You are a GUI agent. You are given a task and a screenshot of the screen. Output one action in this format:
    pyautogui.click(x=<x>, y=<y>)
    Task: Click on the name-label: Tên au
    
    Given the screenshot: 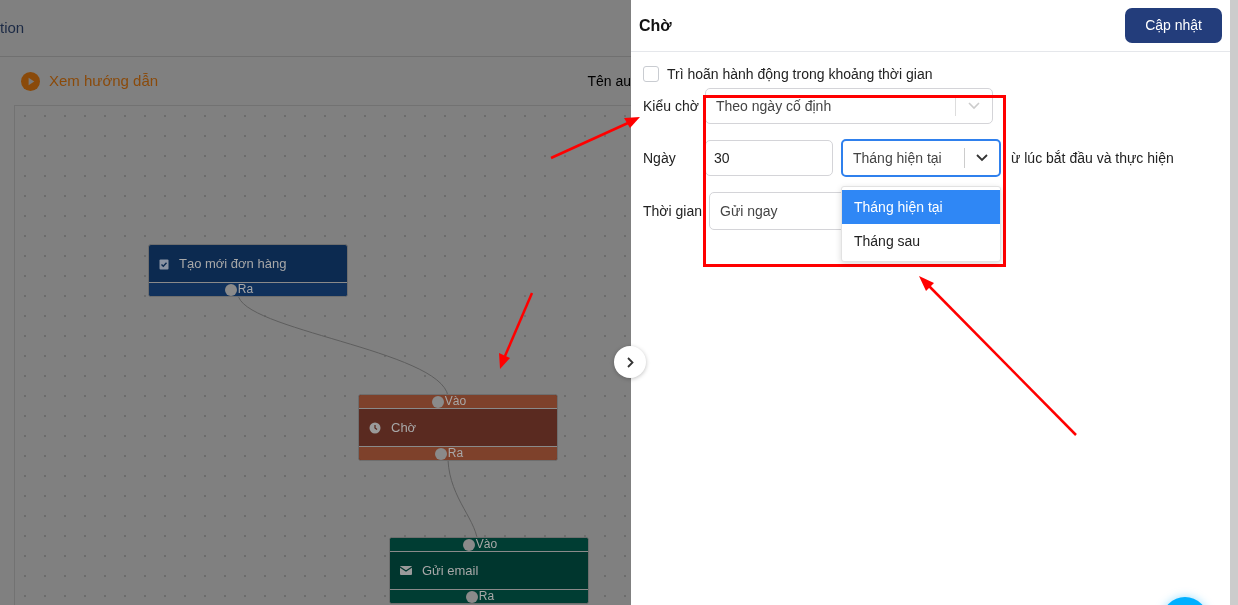 What is the action you would take?
    pyautogui.click(x=609, y=81)
    